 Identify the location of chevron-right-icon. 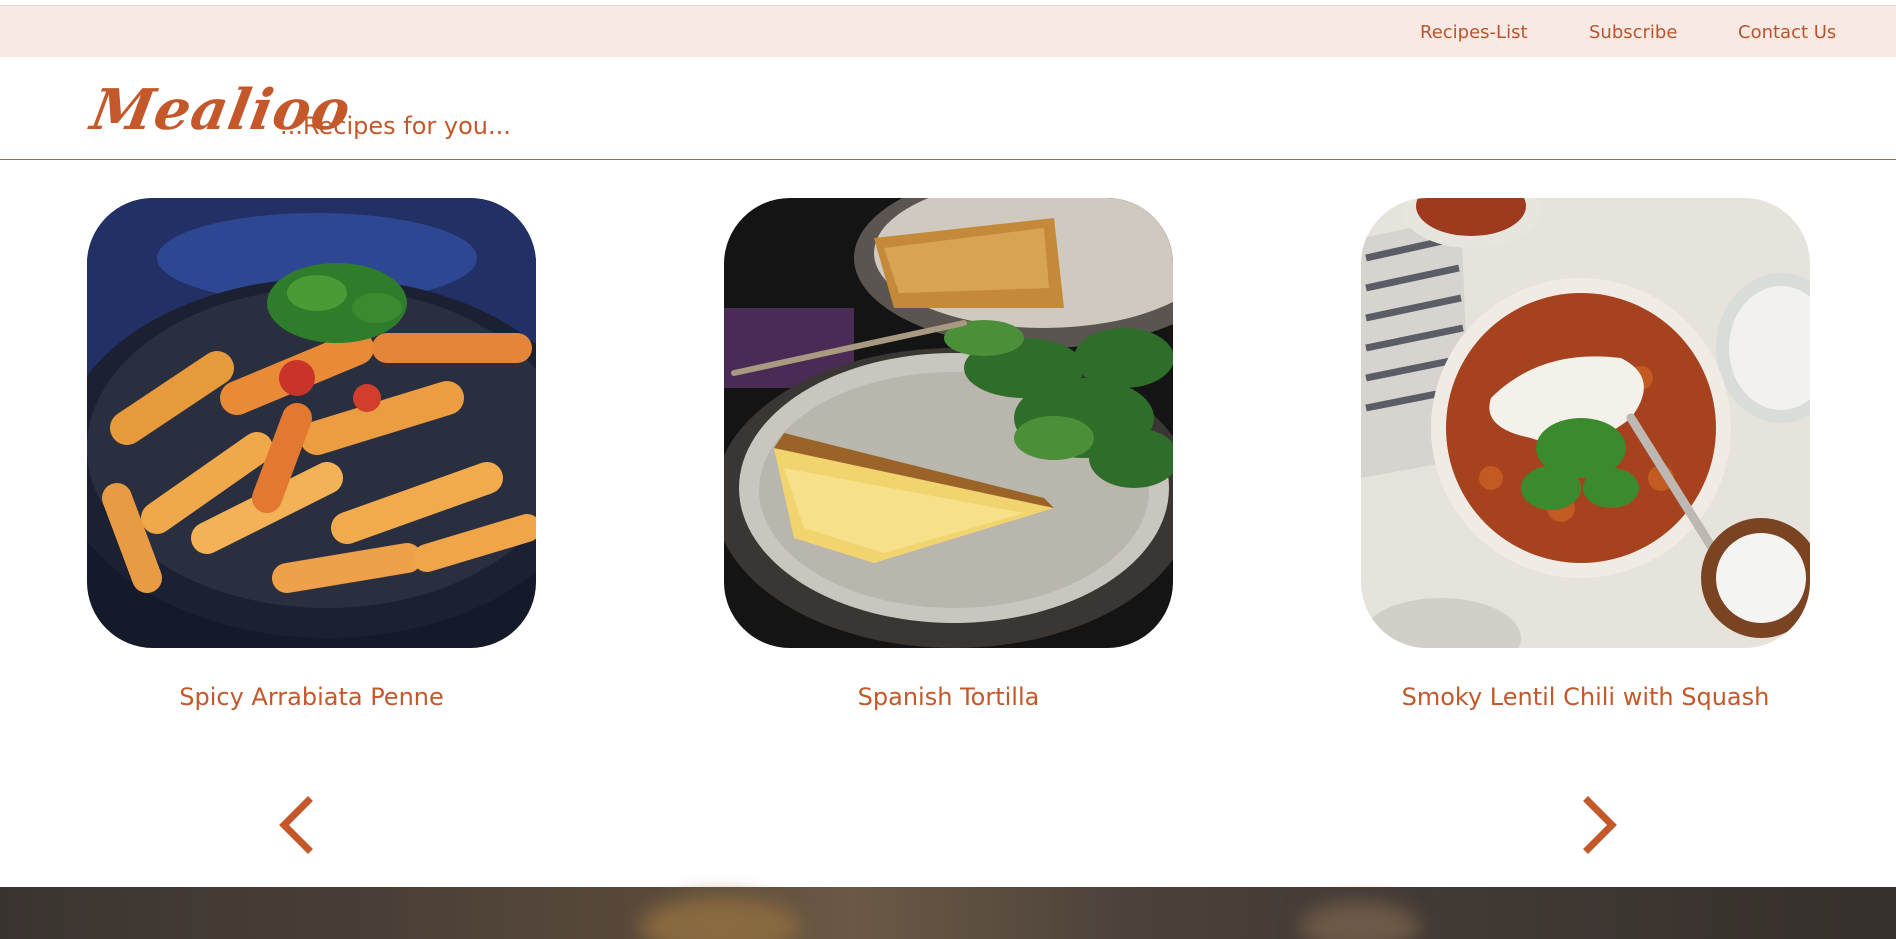
(1600, 825).